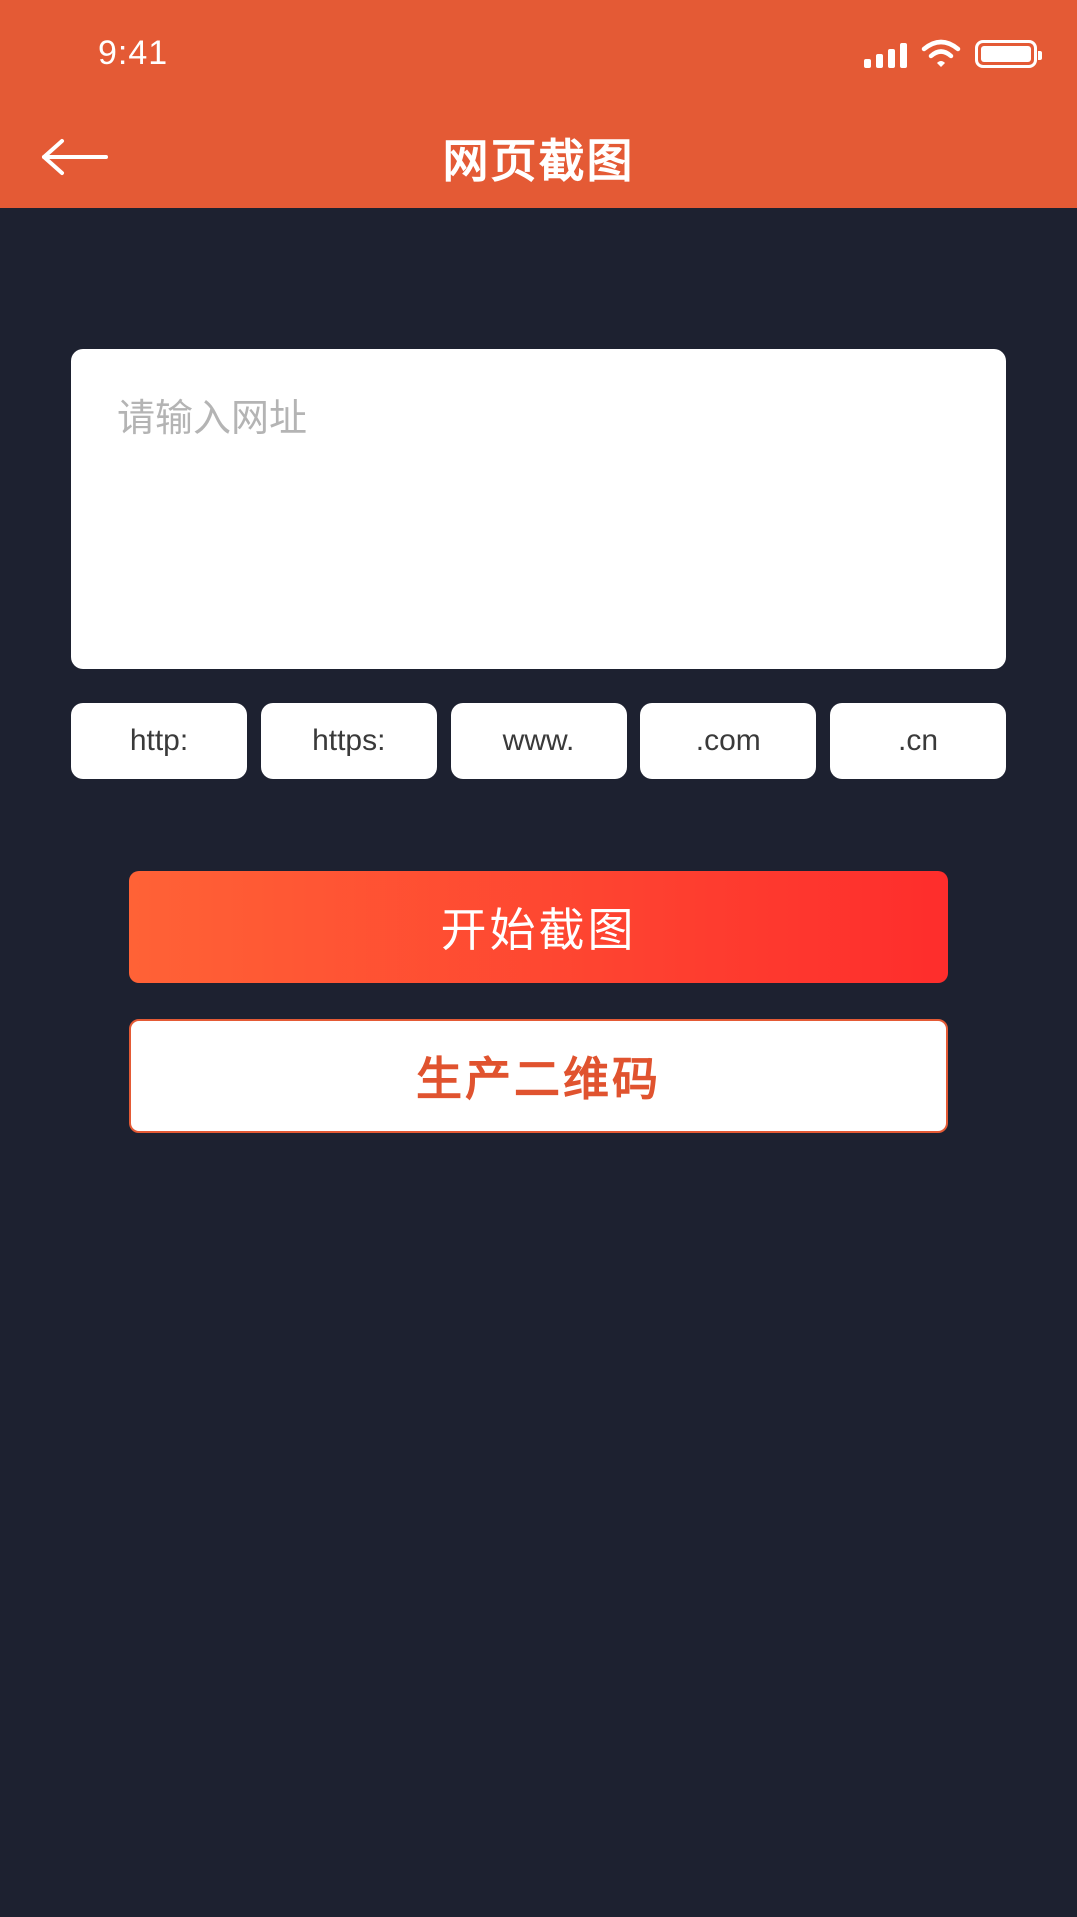 The image size is (1077, 1917). I want to click on chip-http: http:, so click(159, 741).